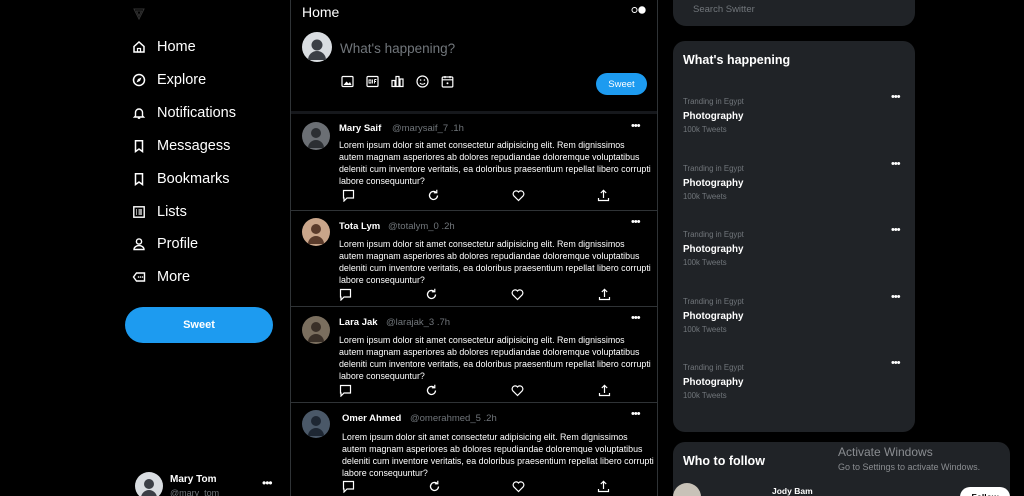 The width and height of the screenshot is (1024, 496). What do you see at coordinates (428, 128) in the screenshot?
I see `tweet-author-handle: @marysaif_7 .1h` at bounding box center [428, 128].